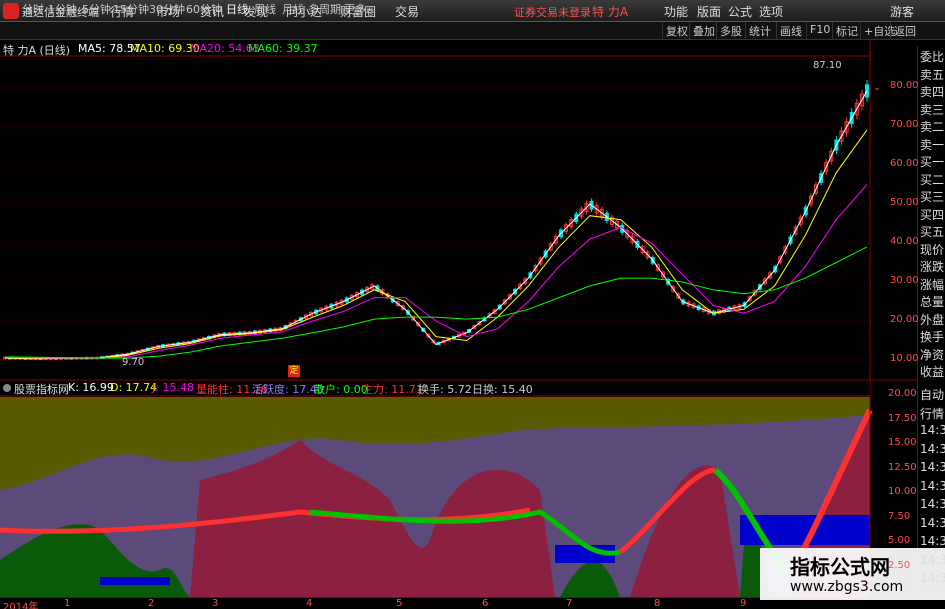  What do you see at coordinates (840, 567) in the screenshot?
I see `watermark-title: 指标公式网` at bounding box center [840, 567].